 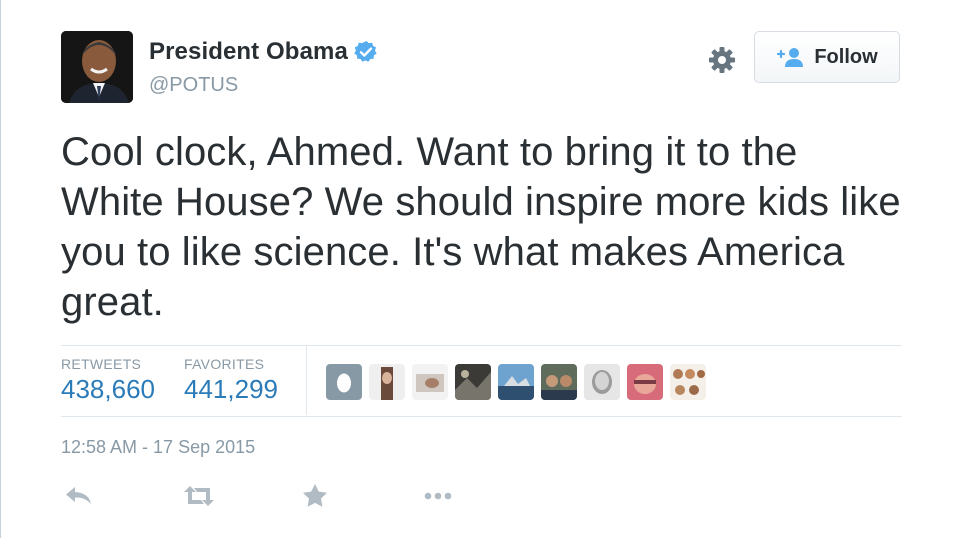 I want to click on reply-icon, so click(x=79, y=496).